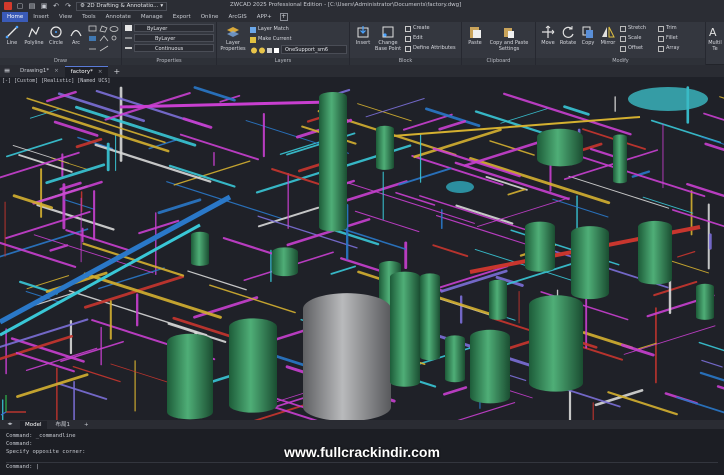 Image resolution: width=724 pixels, height=475 pixels. Describe the element at coordinates (86, 425) in the screenshot. I see `add-layout-button: +` at that location.